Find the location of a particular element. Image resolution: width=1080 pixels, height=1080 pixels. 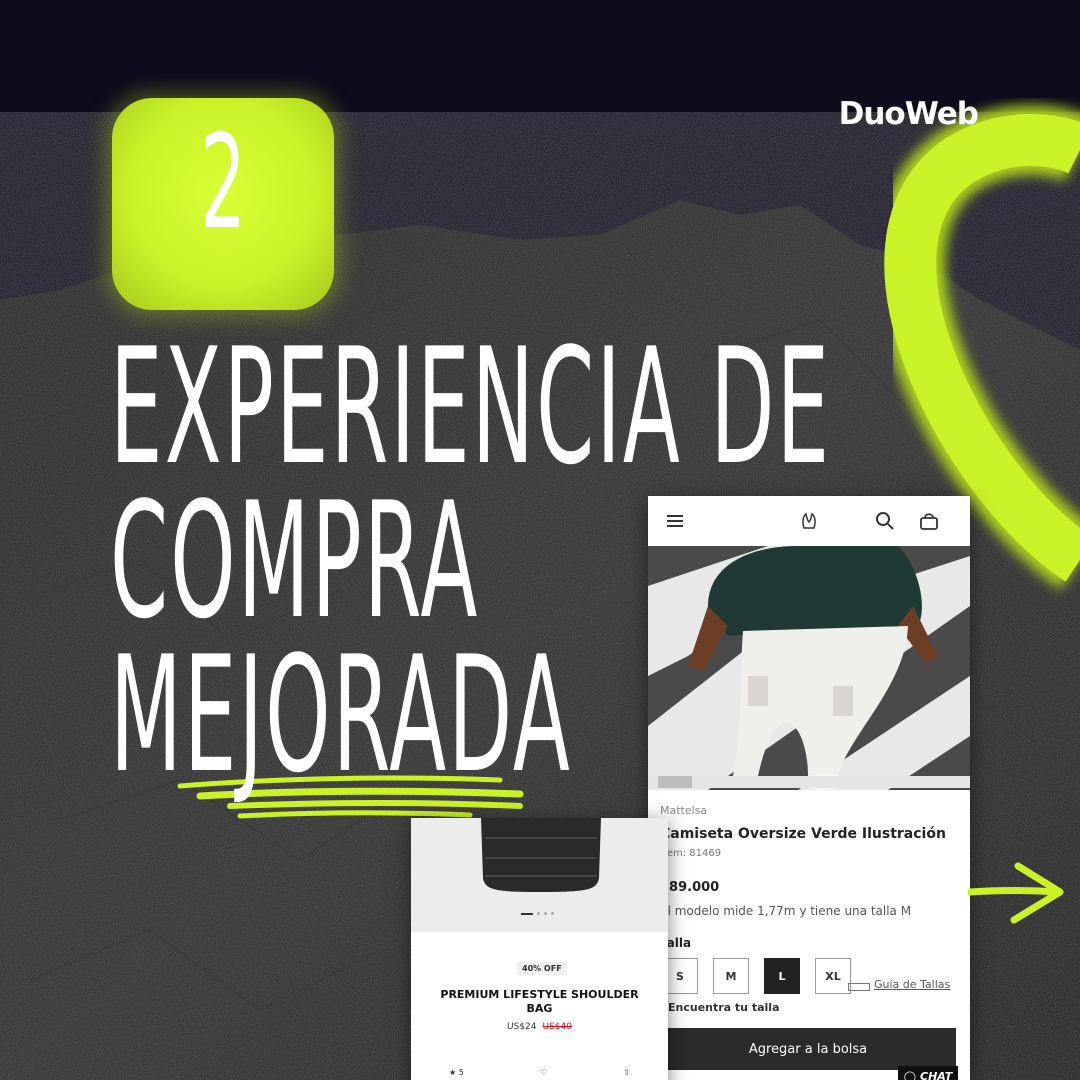

model-note: El modelo mide 1,77m y tiene una talla M is located at coordinates (786, 911).